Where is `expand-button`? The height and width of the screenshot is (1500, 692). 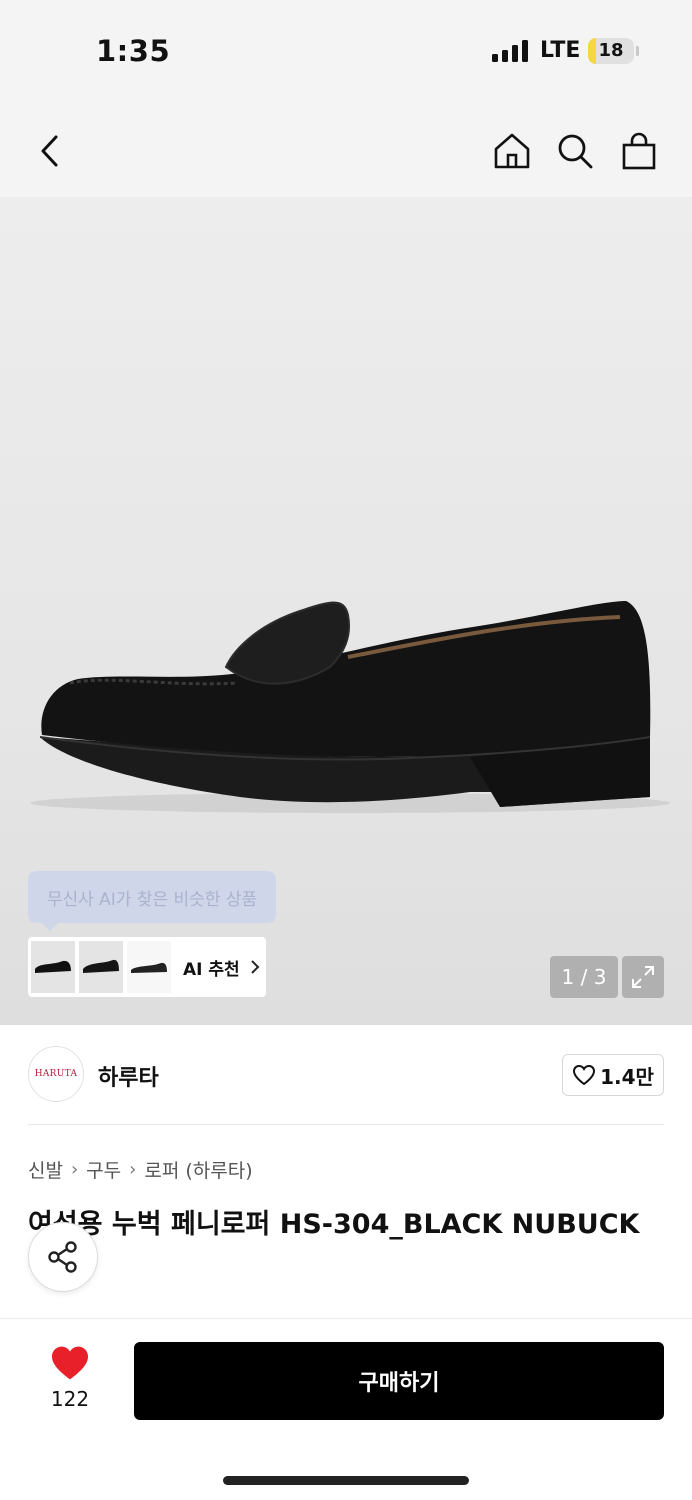 expand-button is located at coordinates (643, 977).